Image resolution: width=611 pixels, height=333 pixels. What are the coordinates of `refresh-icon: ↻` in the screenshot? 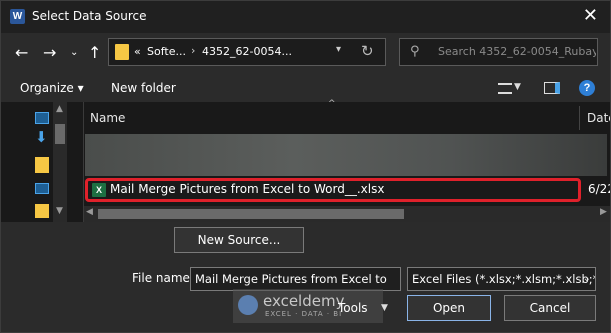 It's located at (367, 51).